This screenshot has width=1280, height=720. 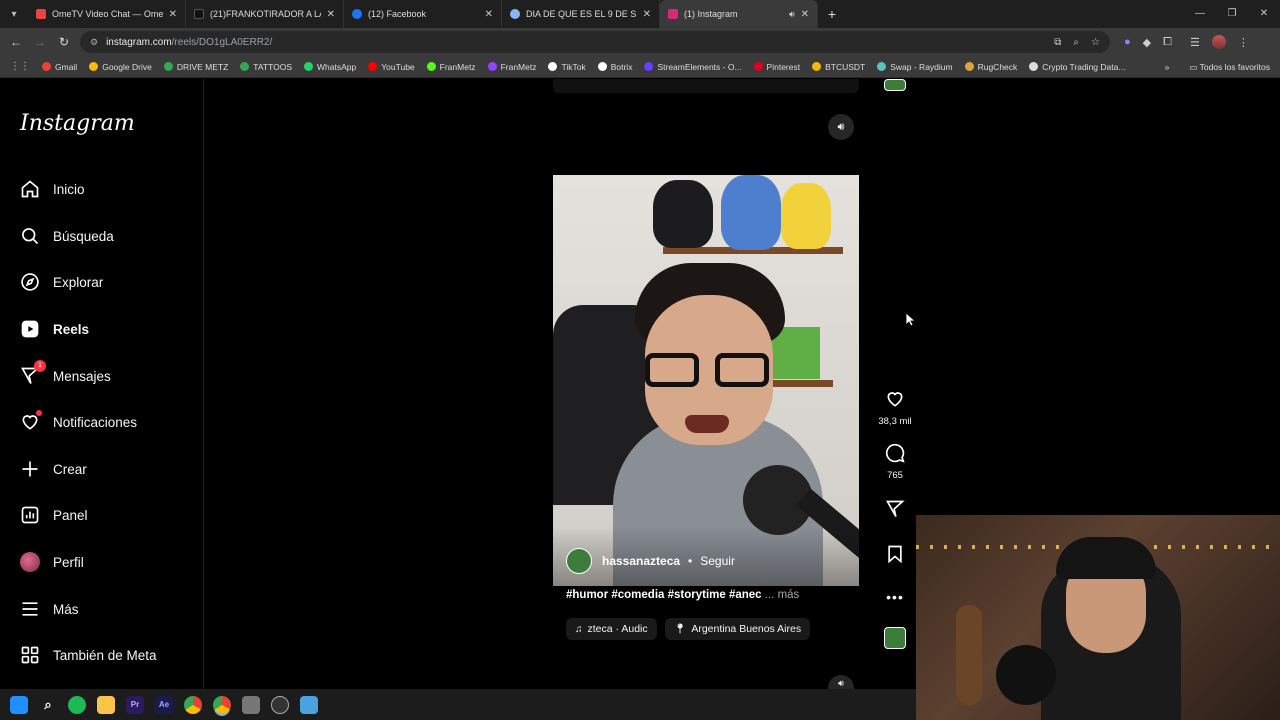 What do you see at coordinates (1167, 42) in the screenshot?
I see `extensions-puzzle-icon: ⧠` at bounding box center [1167, 42].